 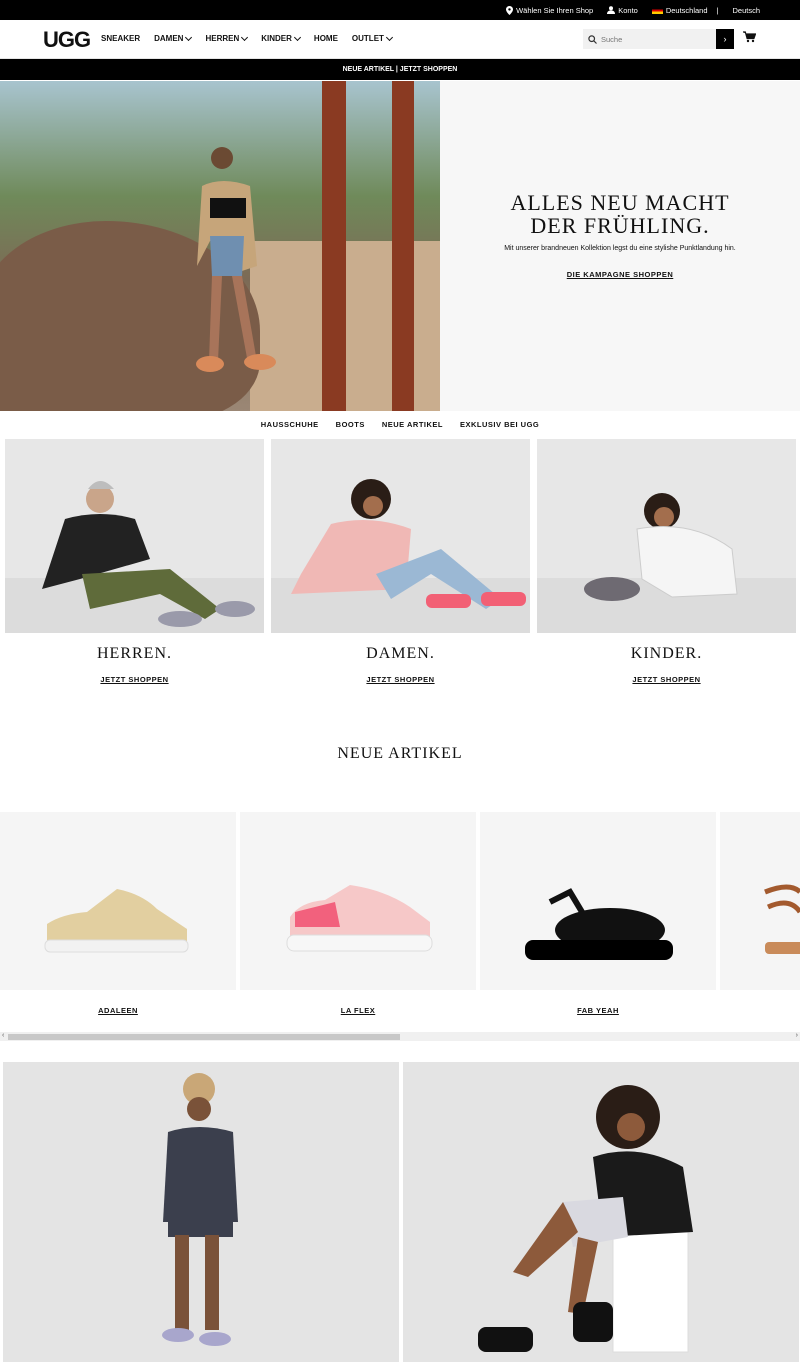 I want to click on feature-image-right, so click(x=601, y=1212).